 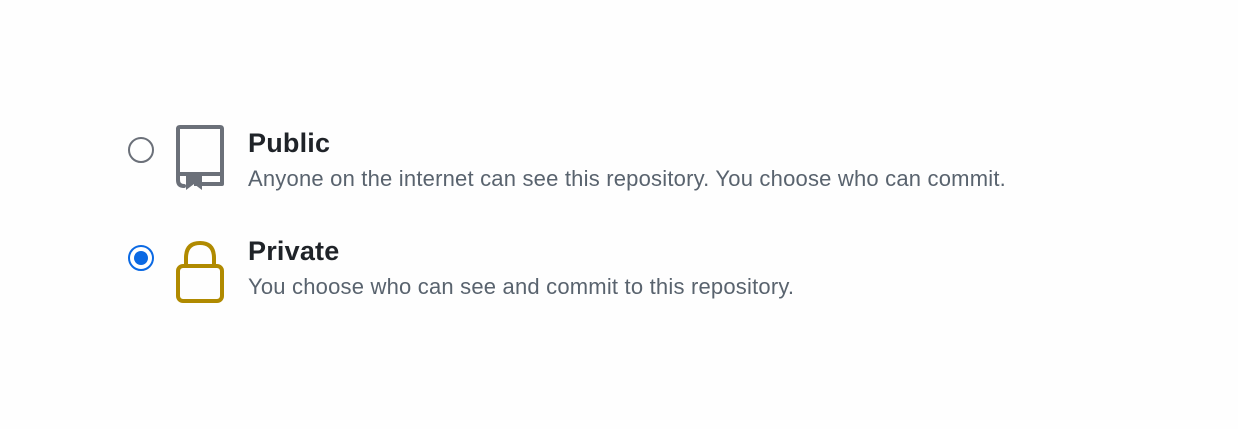 What do you see at coordinates (141, 150) in the screenshot?
I see `public-radio` at bounding box center [141, 150].